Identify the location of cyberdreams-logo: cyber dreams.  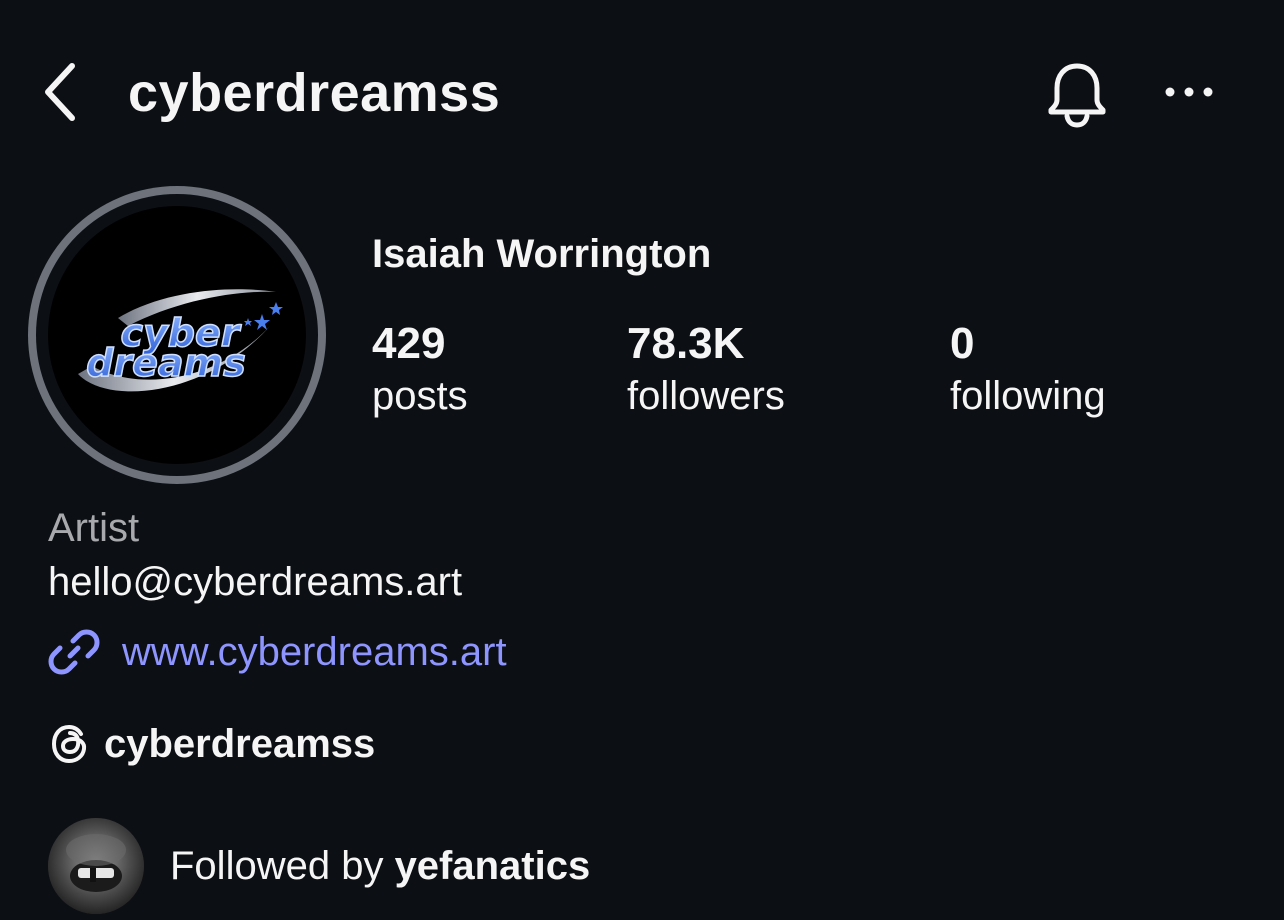
(177, 335).